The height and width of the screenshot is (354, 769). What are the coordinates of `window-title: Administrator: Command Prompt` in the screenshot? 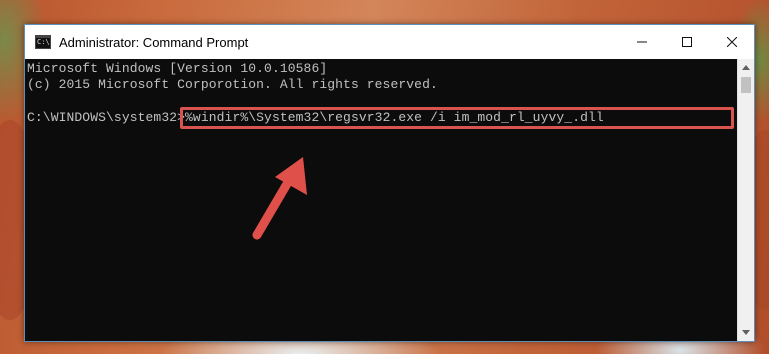 It's located at (154, 42).